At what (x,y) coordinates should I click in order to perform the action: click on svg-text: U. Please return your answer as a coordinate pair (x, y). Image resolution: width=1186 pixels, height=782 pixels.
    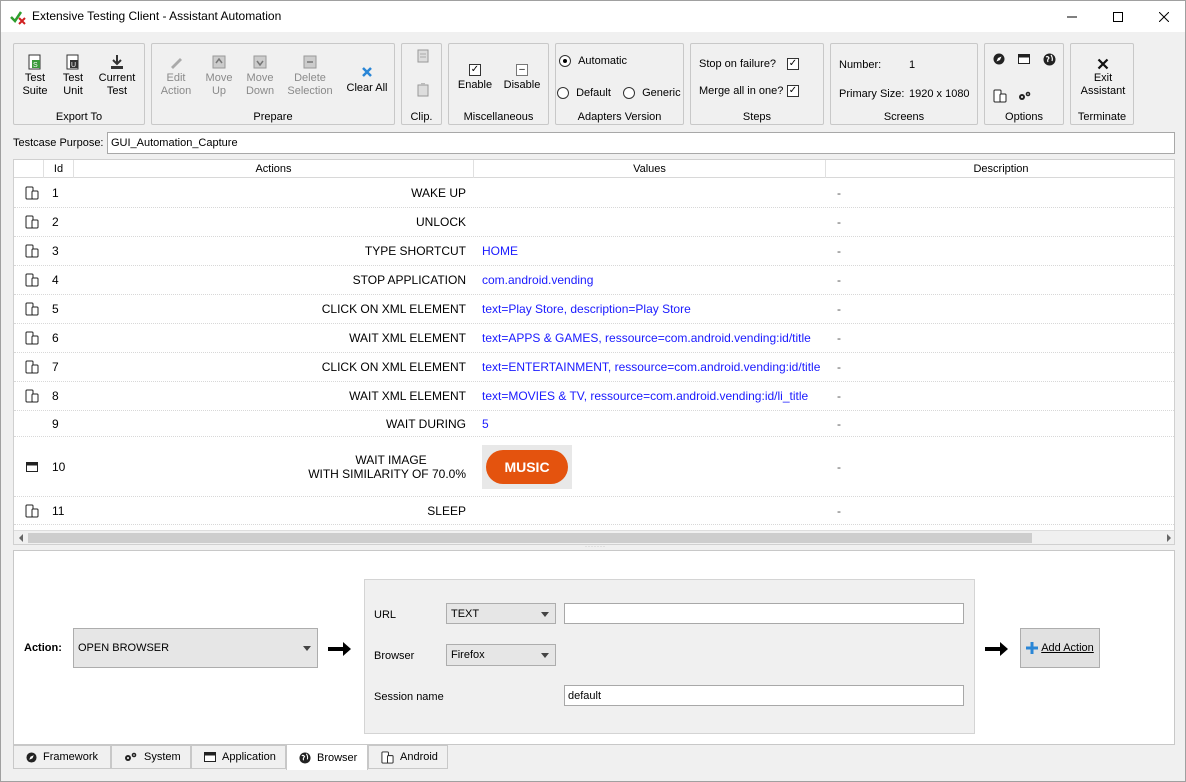
    Looking at the image, I should click on (73, 65).